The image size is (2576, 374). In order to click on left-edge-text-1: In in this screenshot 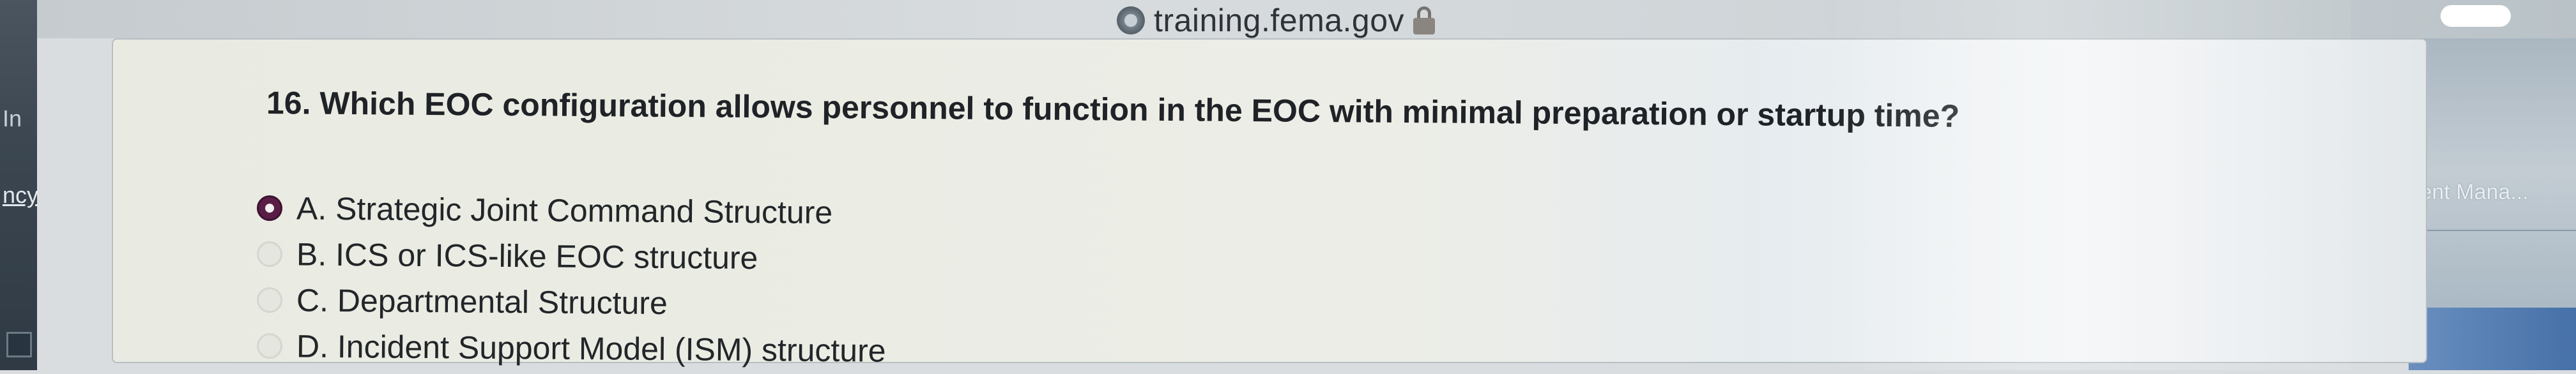, I will do `click(12, 118)`.